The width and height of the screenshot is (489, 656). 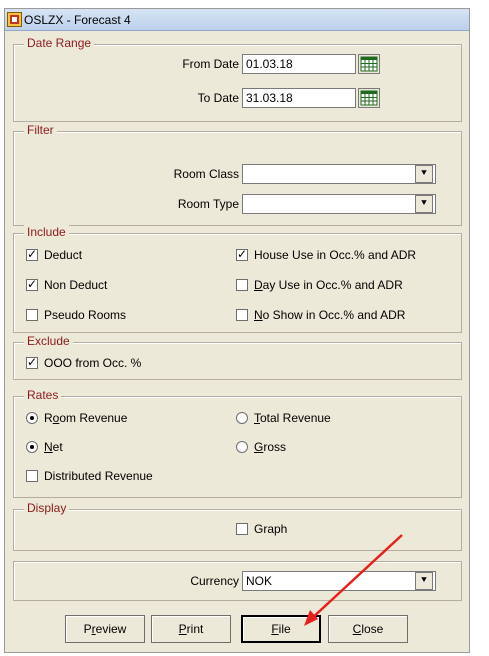 I want to click on no-show-checkbox: No Show in Occ.% and ADR, so click(x=320, y=315).